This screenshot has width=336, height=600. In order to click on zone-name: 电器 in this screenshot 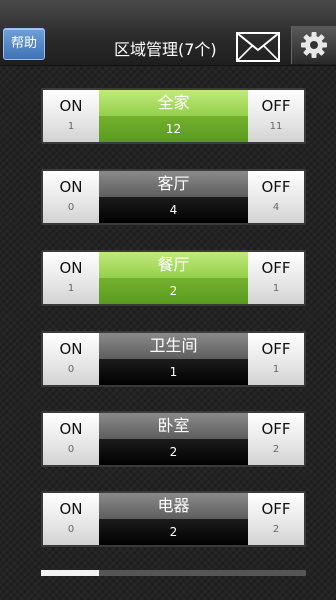, I will do `click(173, 506)`.